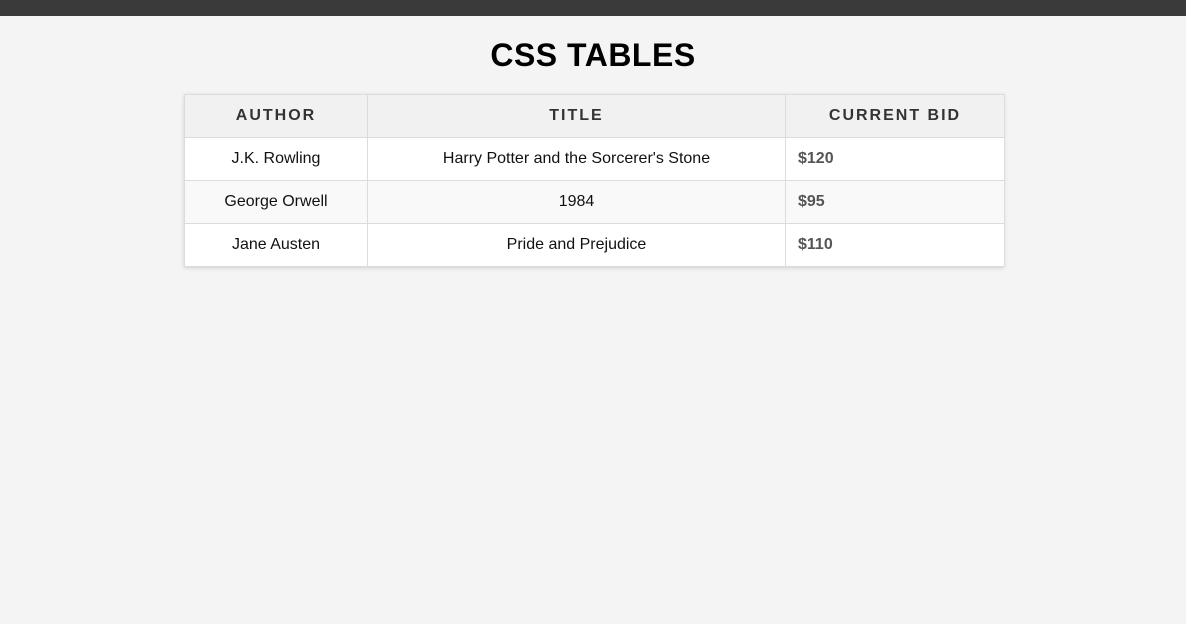 This screenshot has height=624, width=1186. I want to click on cell-current-bid: $110, so click(895, 245).